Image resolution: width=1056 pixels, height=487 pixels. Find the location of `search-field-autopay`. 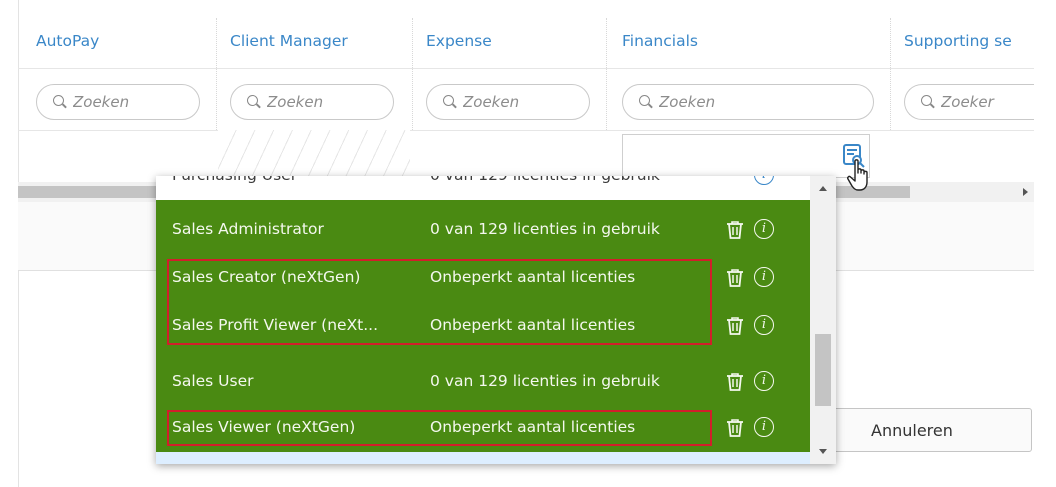

search-field-autopay is located at coordinates (118, 102).